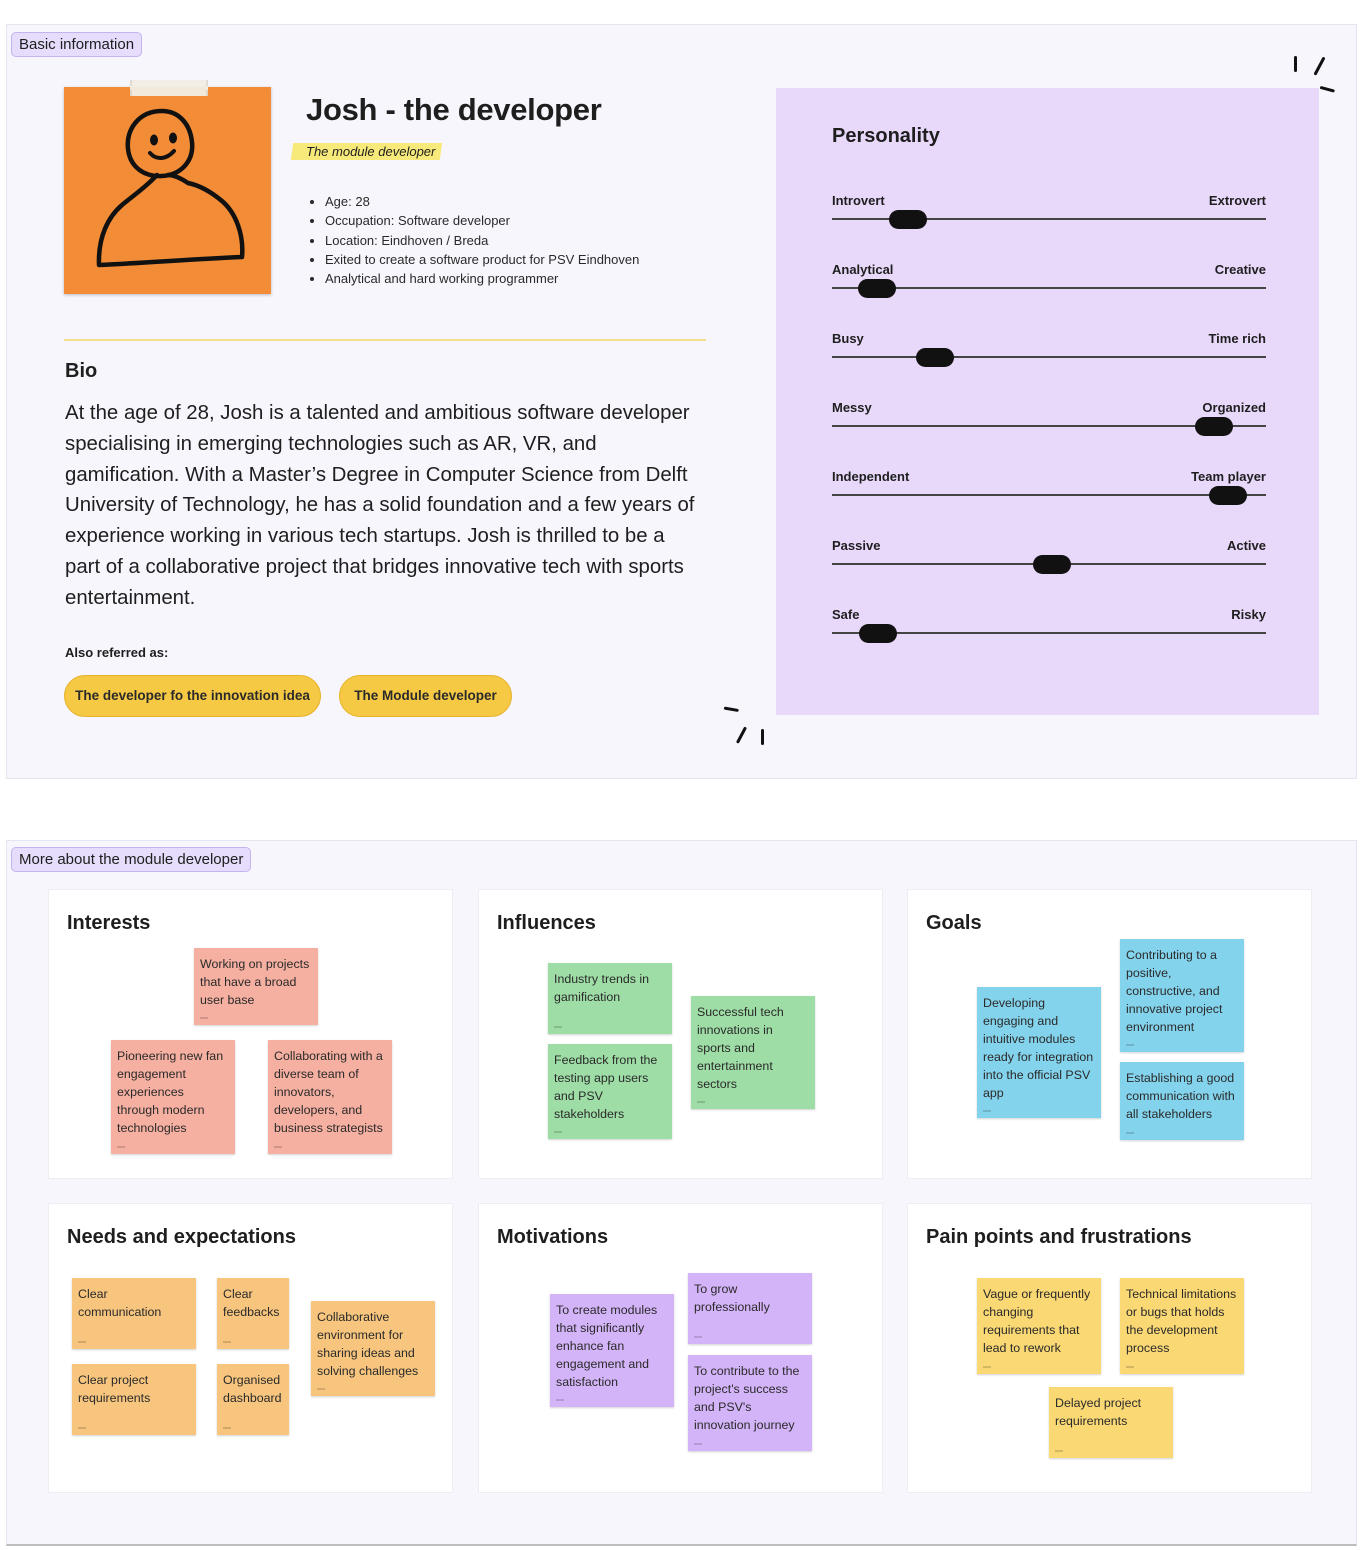 The image size is (1370, 1550). What do you see at coordinates (871, 476) in the screenshot?
I see `slider-left-label: Independent` at bounding box center [871, 476].